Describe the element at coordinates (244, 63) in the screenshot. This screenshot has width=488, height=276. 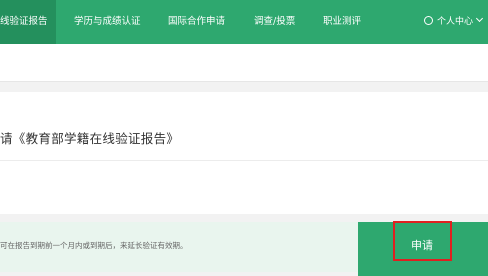
I see `sub-header-bar` at that location.